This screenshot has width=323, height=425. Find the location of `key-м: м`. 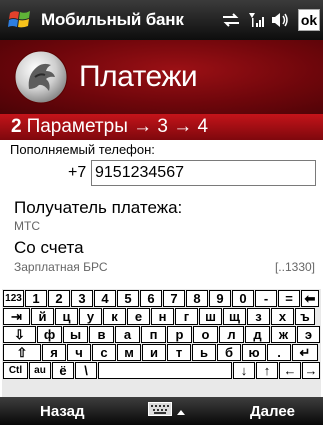

key-м: м is located at coordinates (129, 352).